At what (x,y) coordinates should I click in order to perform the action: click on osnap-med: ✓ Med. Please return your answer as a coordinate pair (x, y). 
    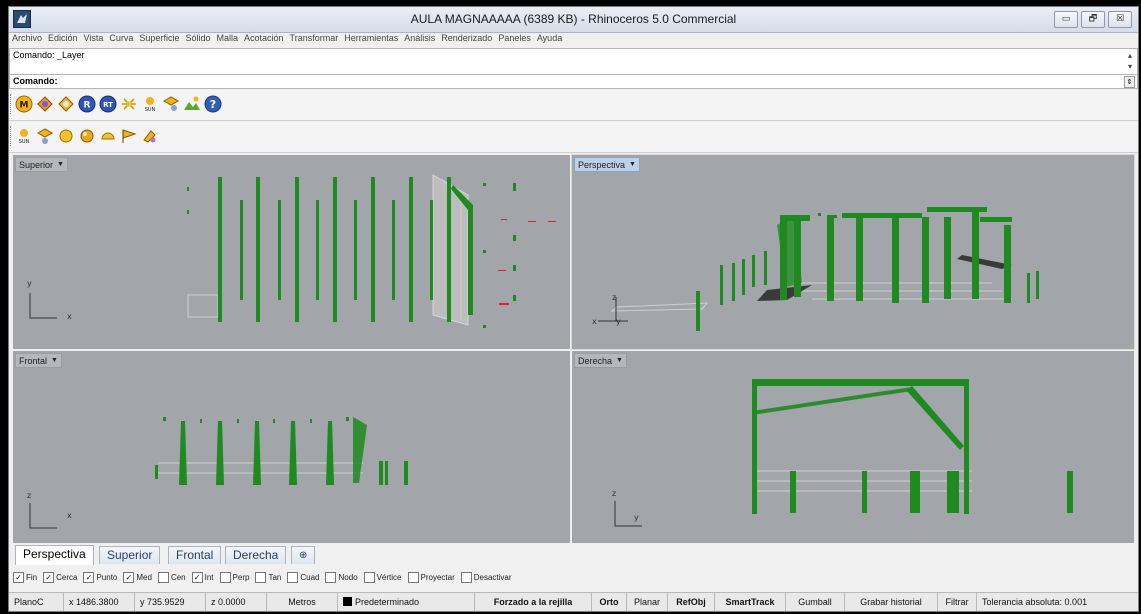
    Looking at the image, I should click on (137, 577).